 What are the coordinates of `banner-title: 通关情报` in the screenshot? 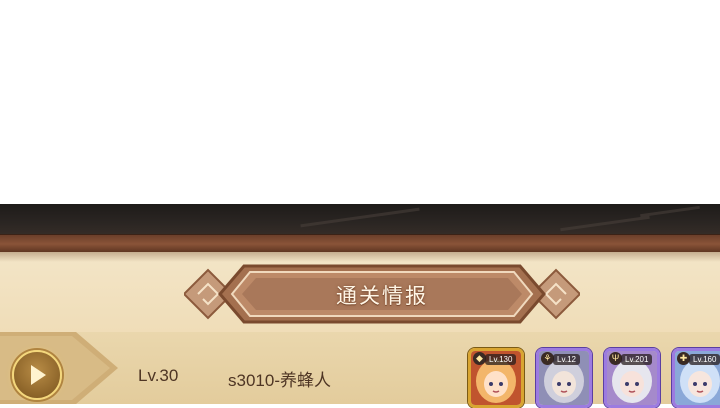 It's located at (382, 296).